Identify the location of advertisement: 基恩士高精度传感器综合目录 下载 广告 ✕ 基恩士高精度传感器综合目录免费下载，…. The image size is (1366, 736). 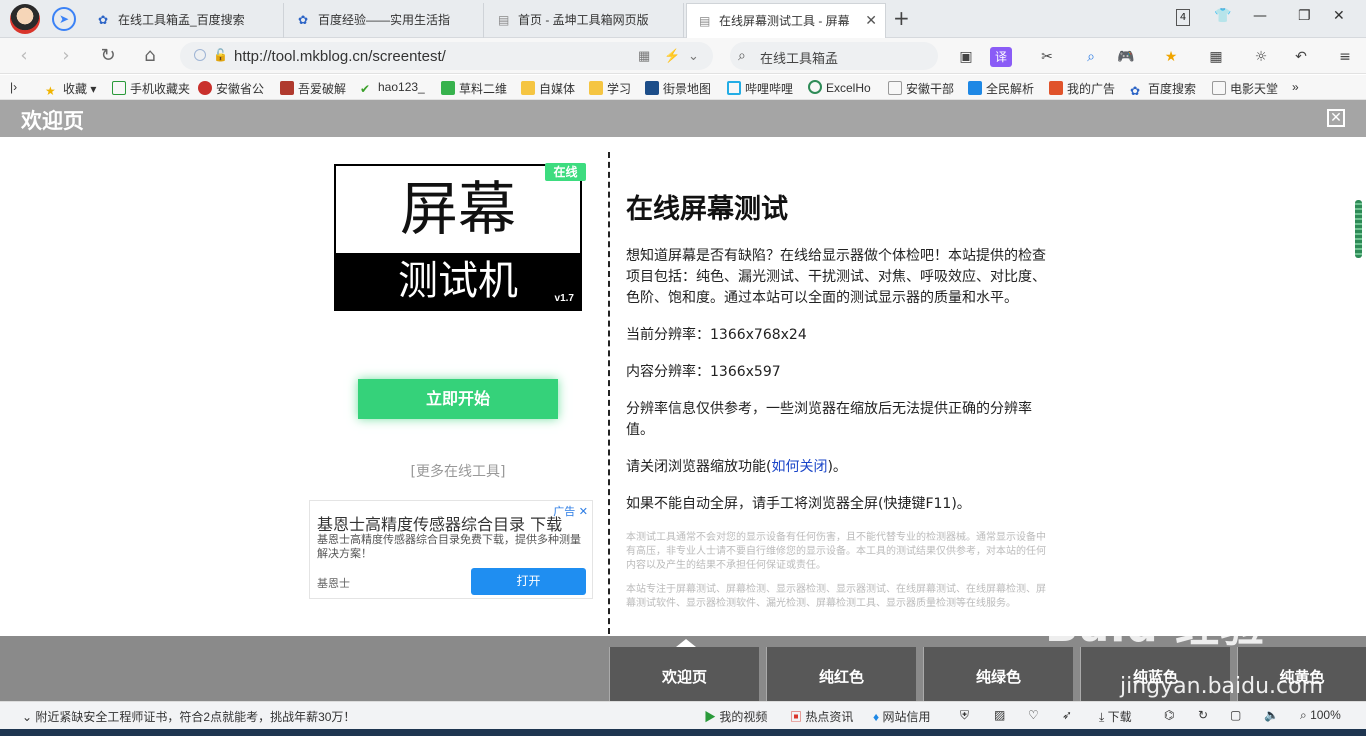
(451, 549).